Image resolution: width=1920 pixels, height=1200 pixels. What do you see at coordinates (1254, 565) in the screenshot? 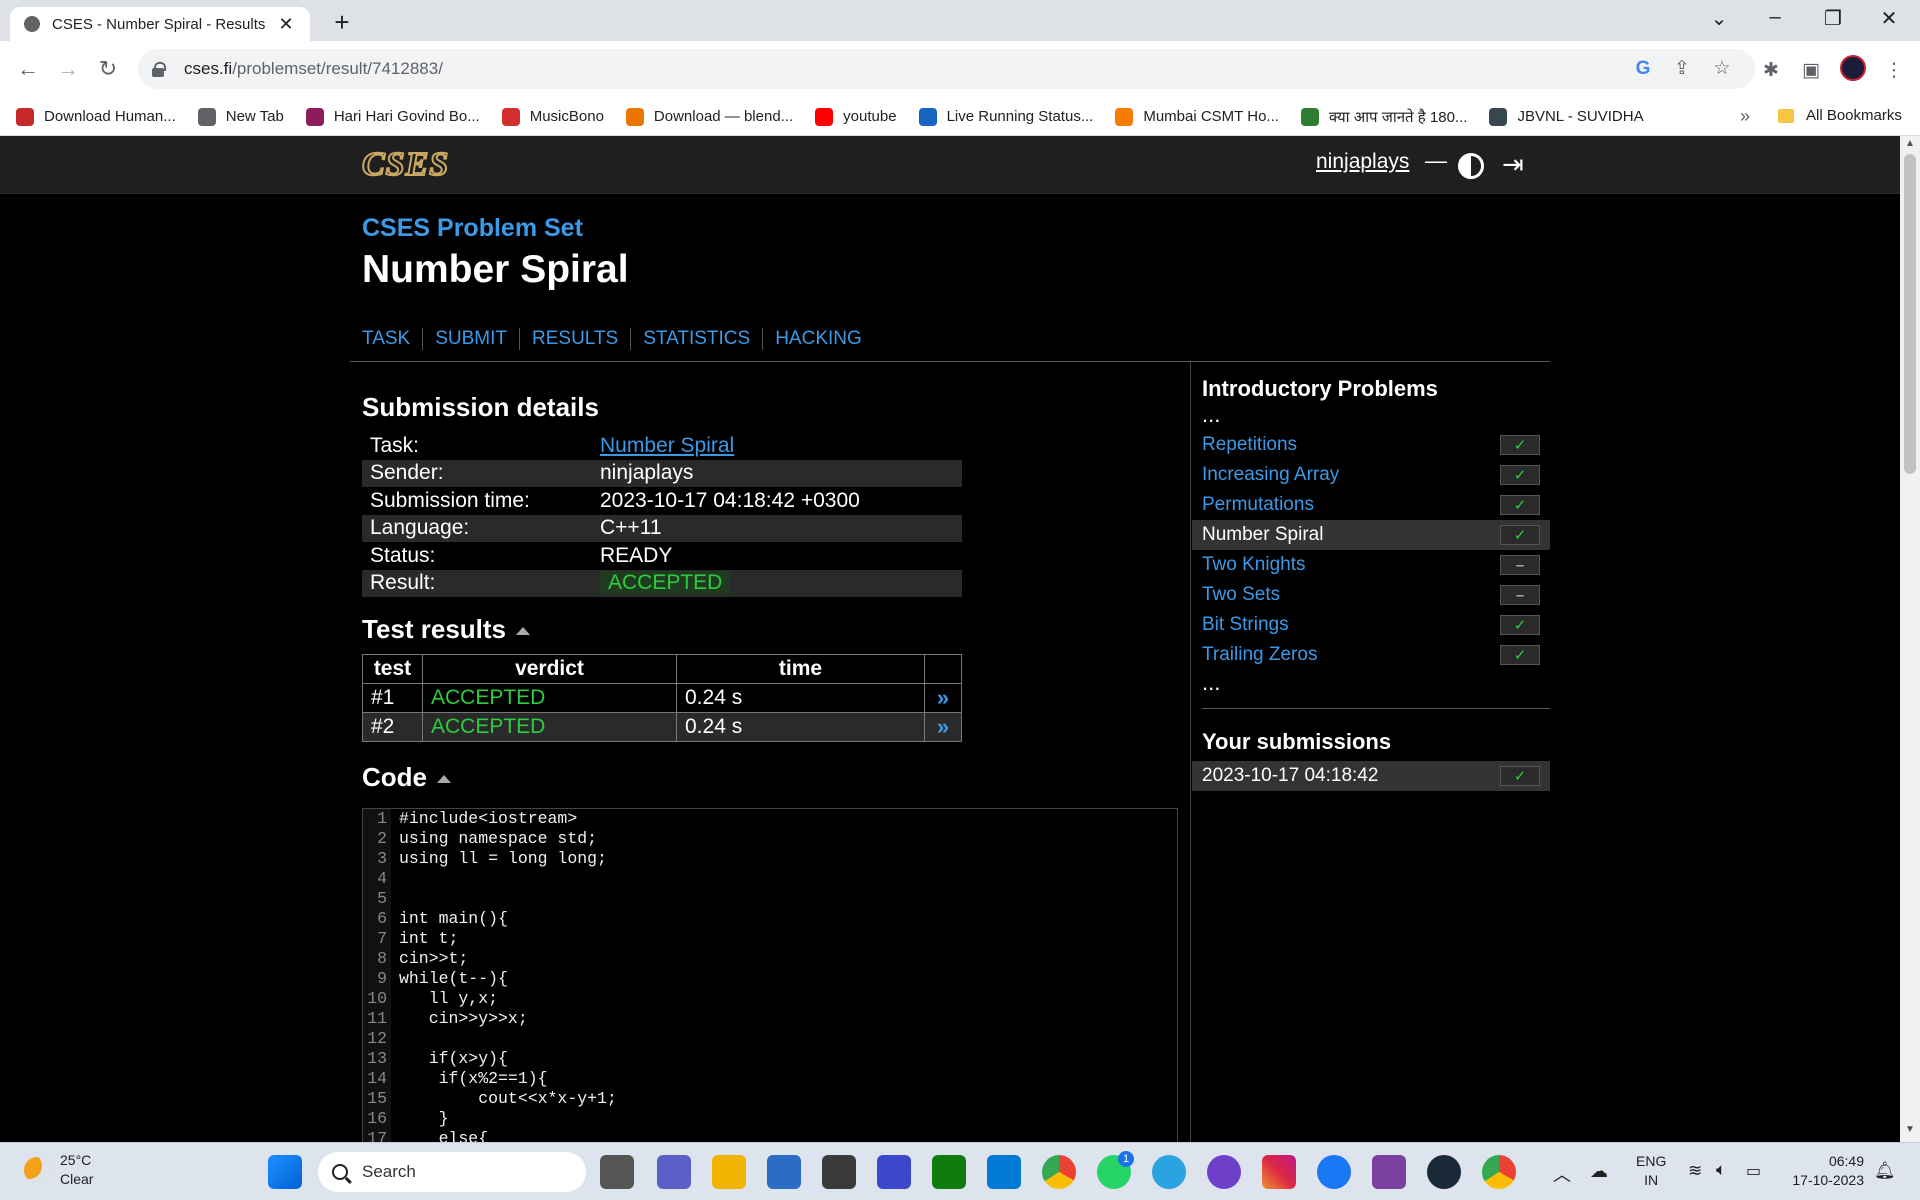
I see `sidebar-item-label: Two Knights` at bounding box center [1254, 565].